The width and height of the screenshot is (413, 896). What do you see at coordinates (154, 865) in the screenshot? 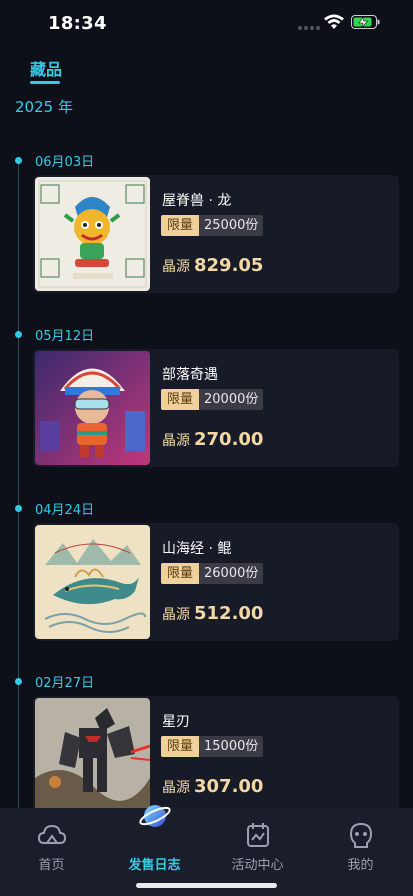
I see `nav-label: 发售日志` at bounding box center [154, 865].